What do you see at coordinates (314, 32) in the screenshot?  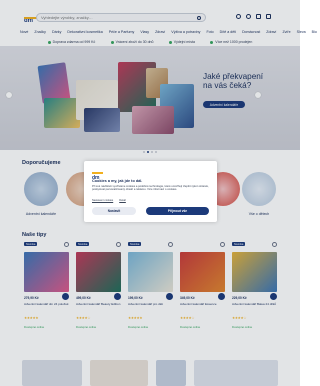 I see `nav-item: Bio` at bounding box center [314, 32].